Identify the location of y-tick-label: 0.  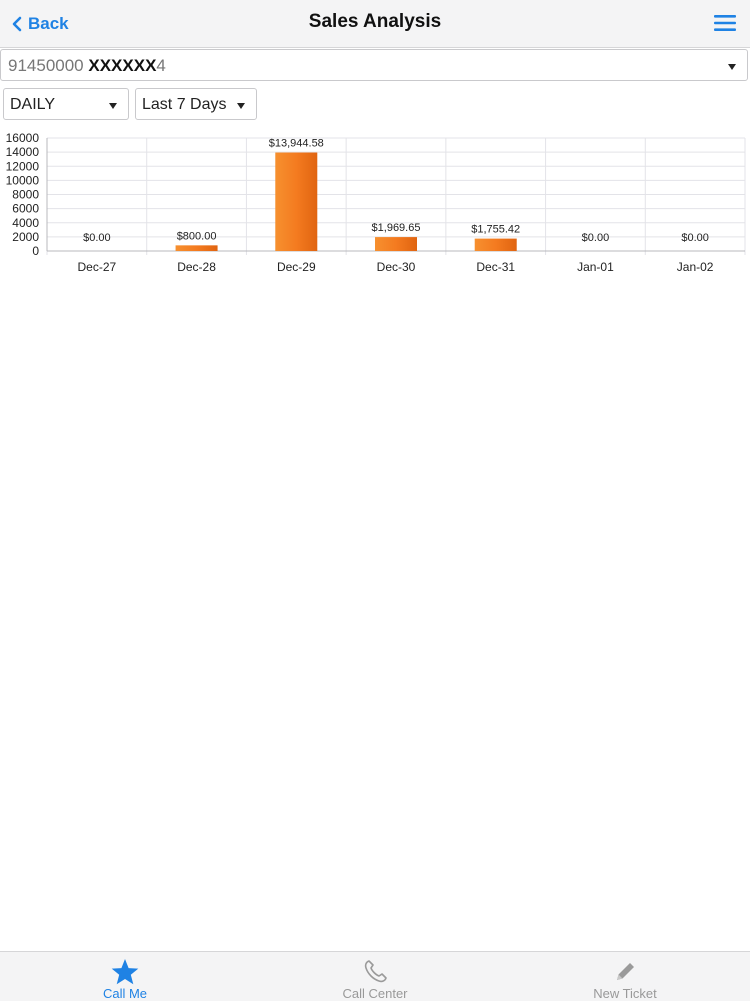
(35, 251).